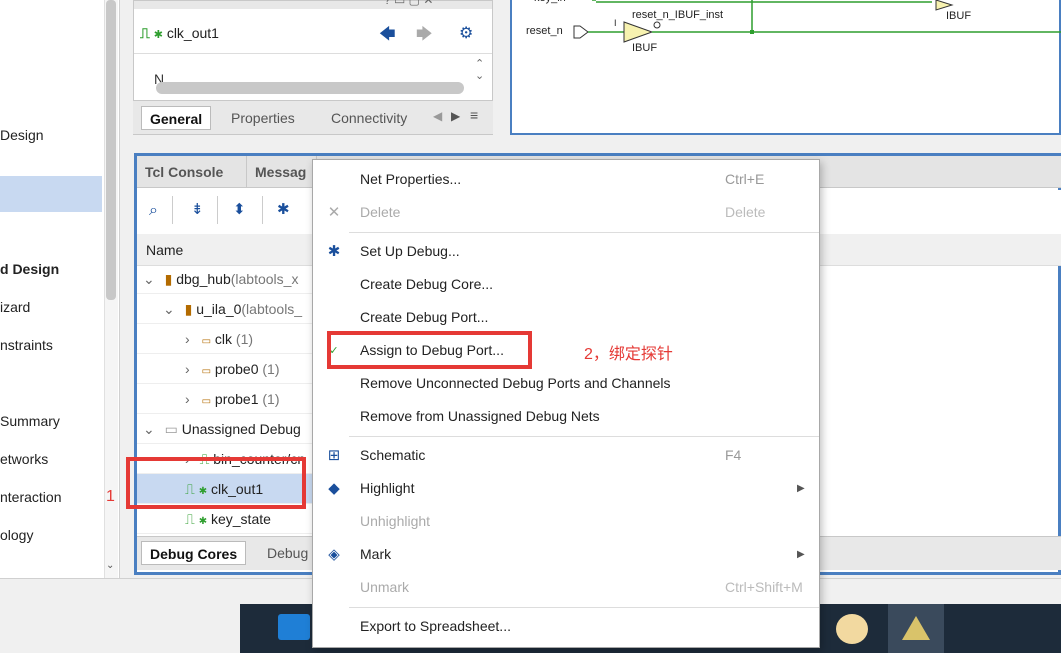 Image resolution: width=1061 pixels, height=653 pixels. Describe the element at coordinates (544, 31) in the screenshot. I see `port-reset-n-label: reset_n` at that location.